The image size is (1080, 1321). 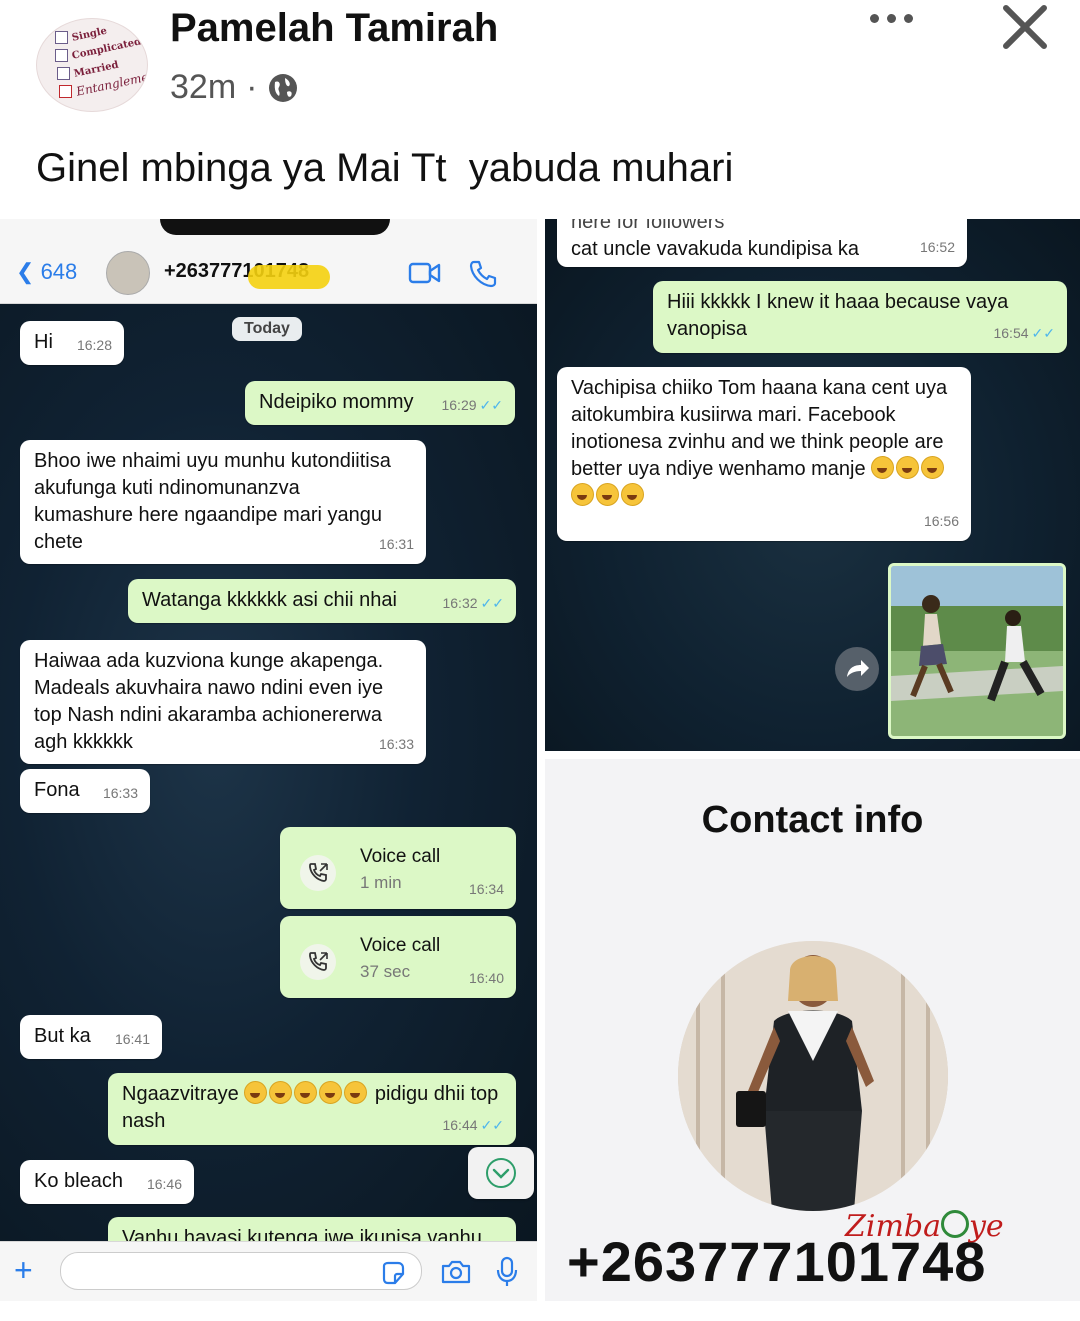 I want to click on more-options-button, so click(x=892, y=23).